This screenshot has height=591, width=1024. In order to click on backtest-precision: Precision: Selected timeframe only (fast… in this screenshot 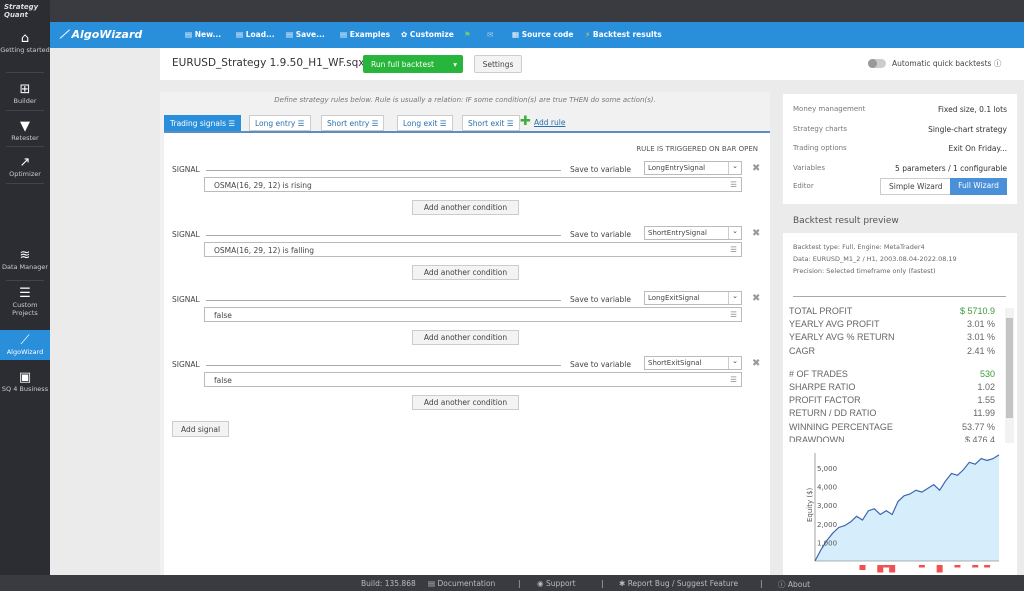, I will do `click(864, 271)`.